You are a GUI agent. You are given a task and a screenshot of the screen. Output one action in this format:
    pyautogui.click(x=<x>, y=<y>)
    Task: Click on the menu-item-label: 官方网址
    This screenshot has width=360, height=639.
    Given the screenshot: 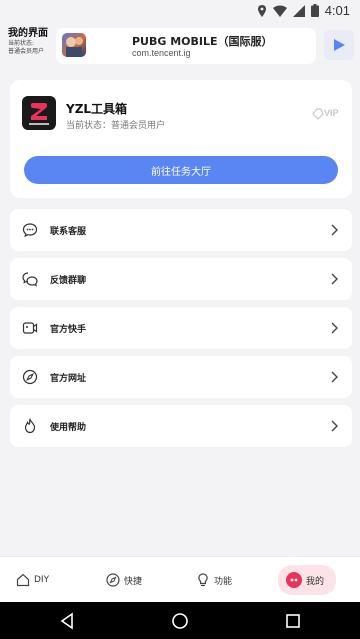 What is the action you would take?
    pyautogui.click(x=68, y=378)
    